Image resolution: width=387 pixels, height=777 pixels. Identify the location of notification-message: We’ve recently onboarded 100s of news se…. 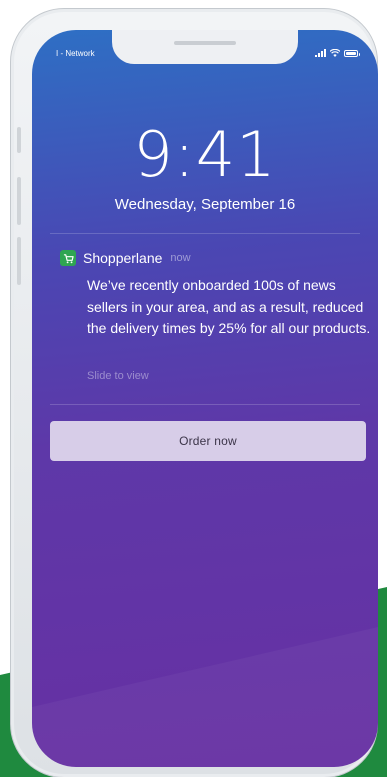
(229, 307).